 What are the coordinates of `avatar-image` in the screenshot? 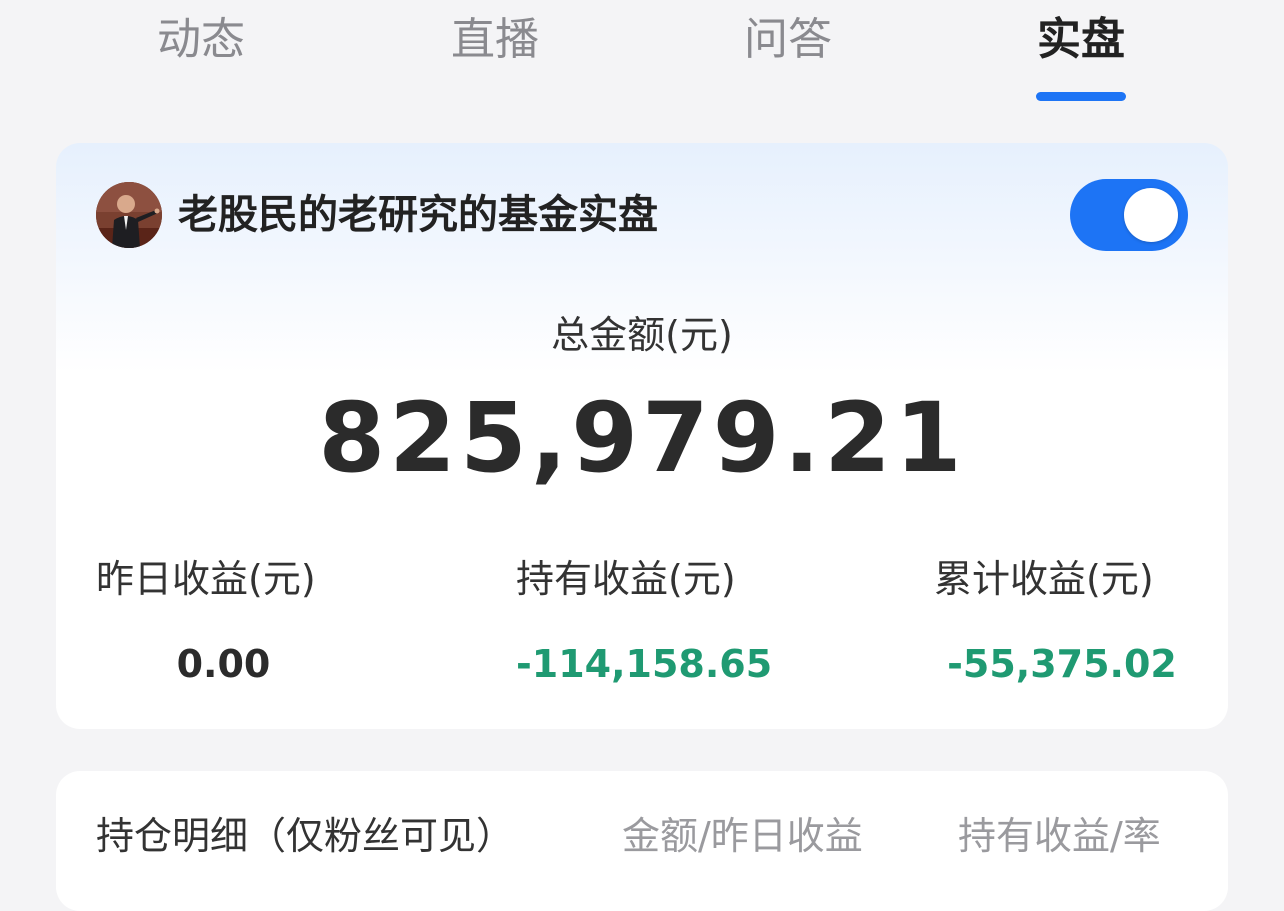 It's located at (129, 215).